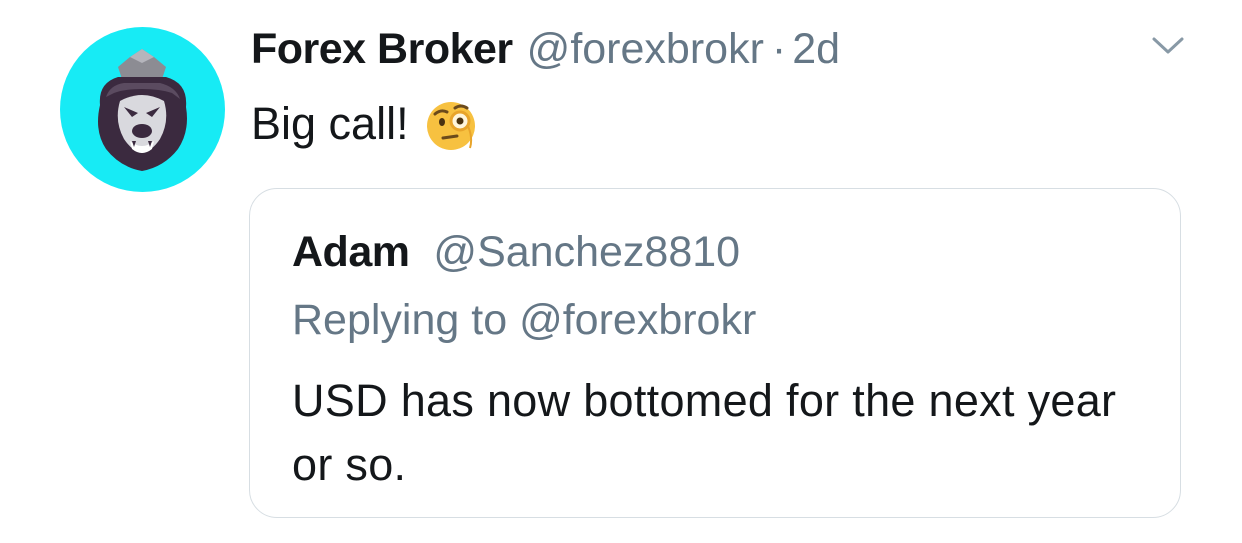  I want to click on quoted-tweet-header: Adam @Sanchez8810, so click(516, 252).